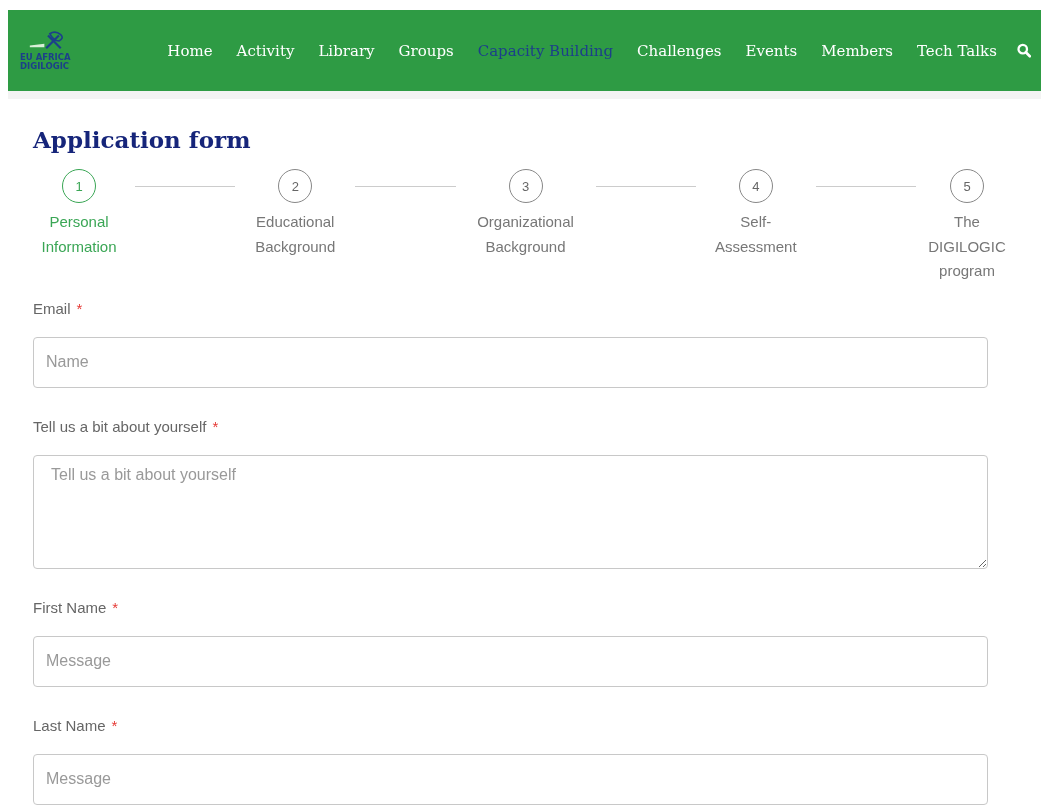 Image resolution: width=1041 pixels, height=812 pixels. I want to click on step-label: Self-Assessment, so click(755, 234).